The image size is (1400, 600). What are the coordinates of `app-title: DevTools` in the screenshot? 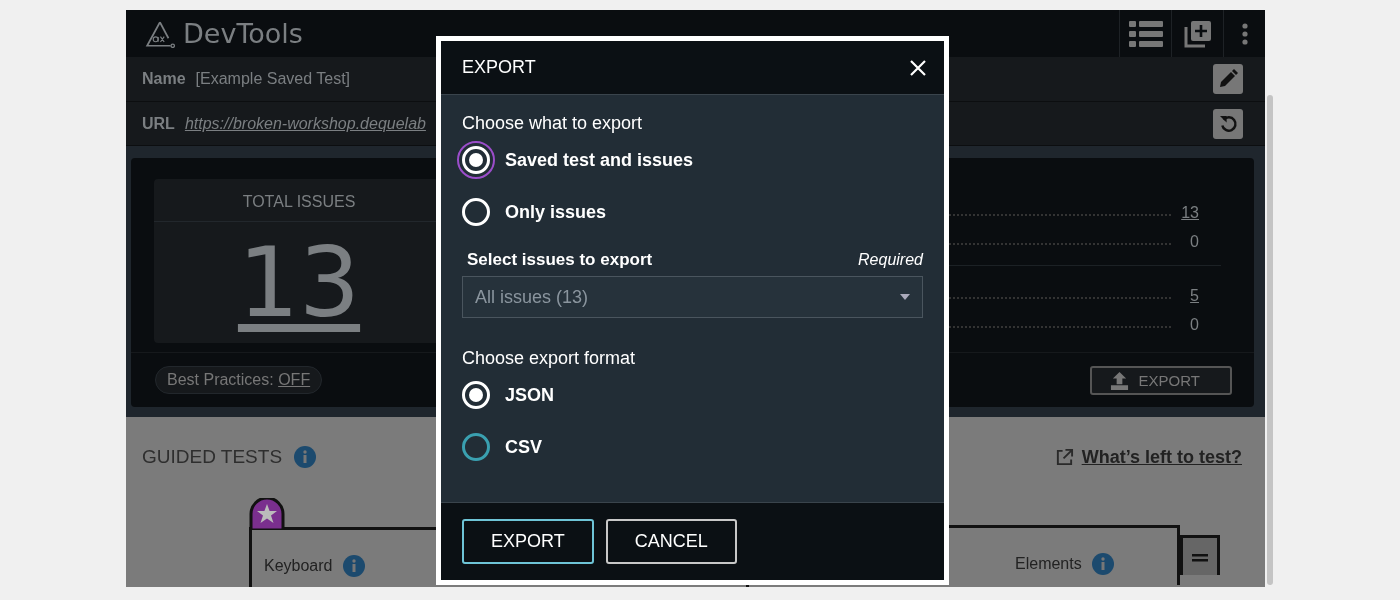 It's located at (243, 34).